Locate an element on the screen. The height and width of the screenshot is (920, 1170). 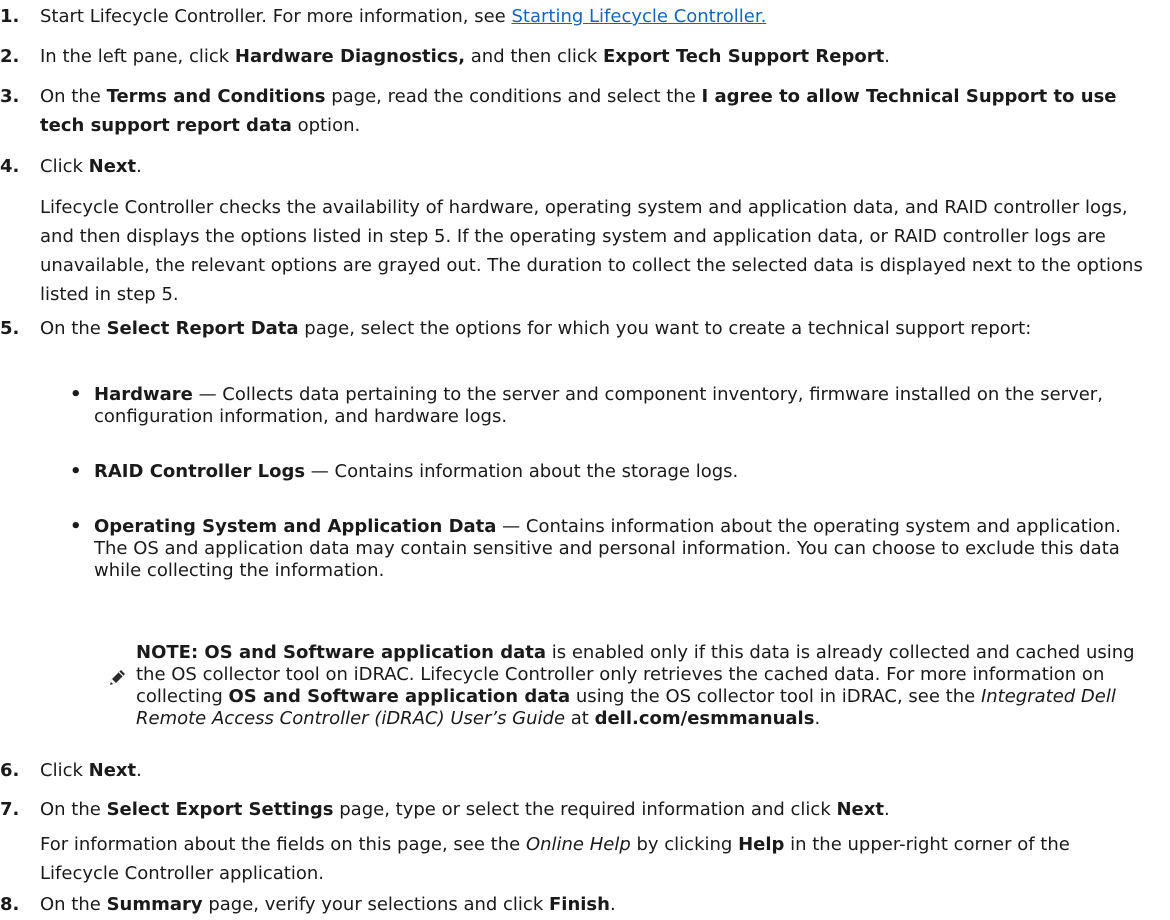
bullet-title: Hardware is located at coordinates (143, 394).